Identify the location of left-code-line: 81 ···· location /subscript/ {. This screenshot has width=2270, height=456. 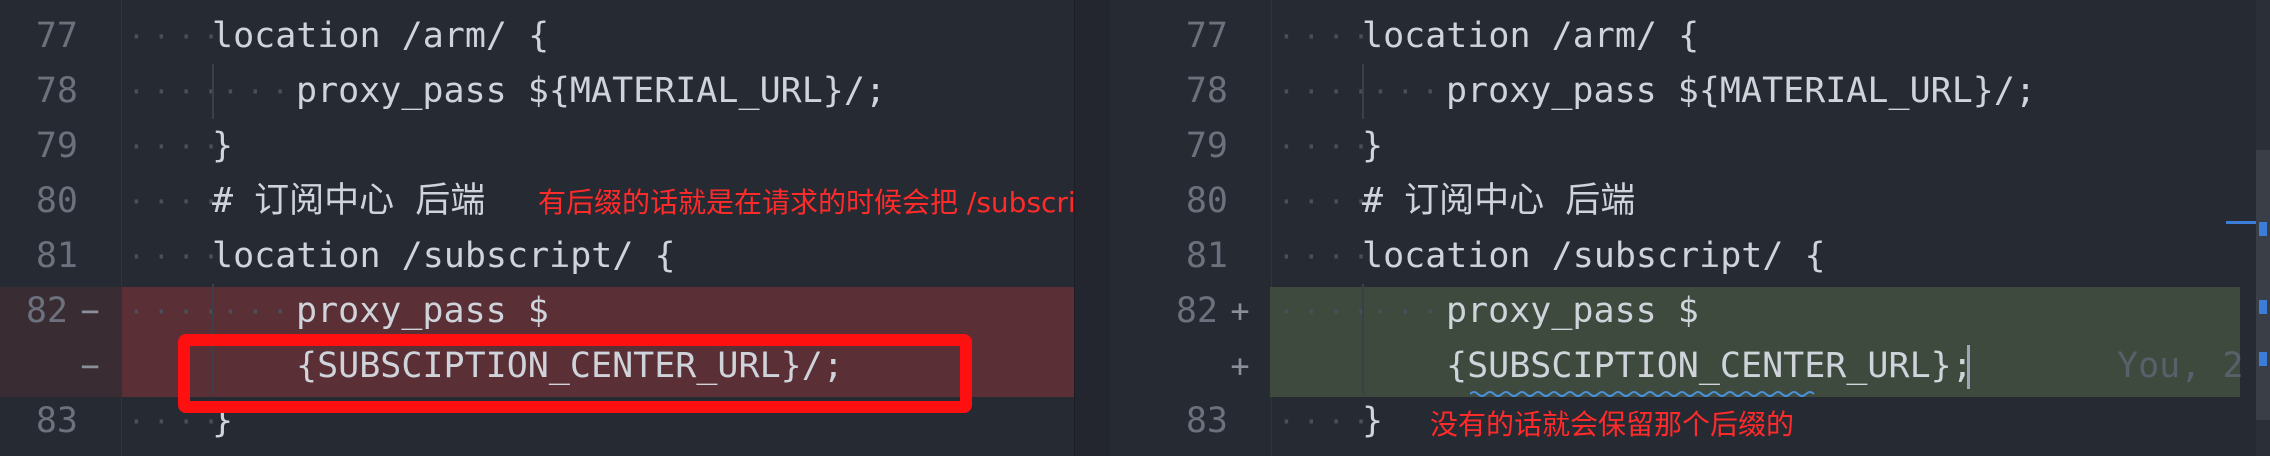
(537, 256).